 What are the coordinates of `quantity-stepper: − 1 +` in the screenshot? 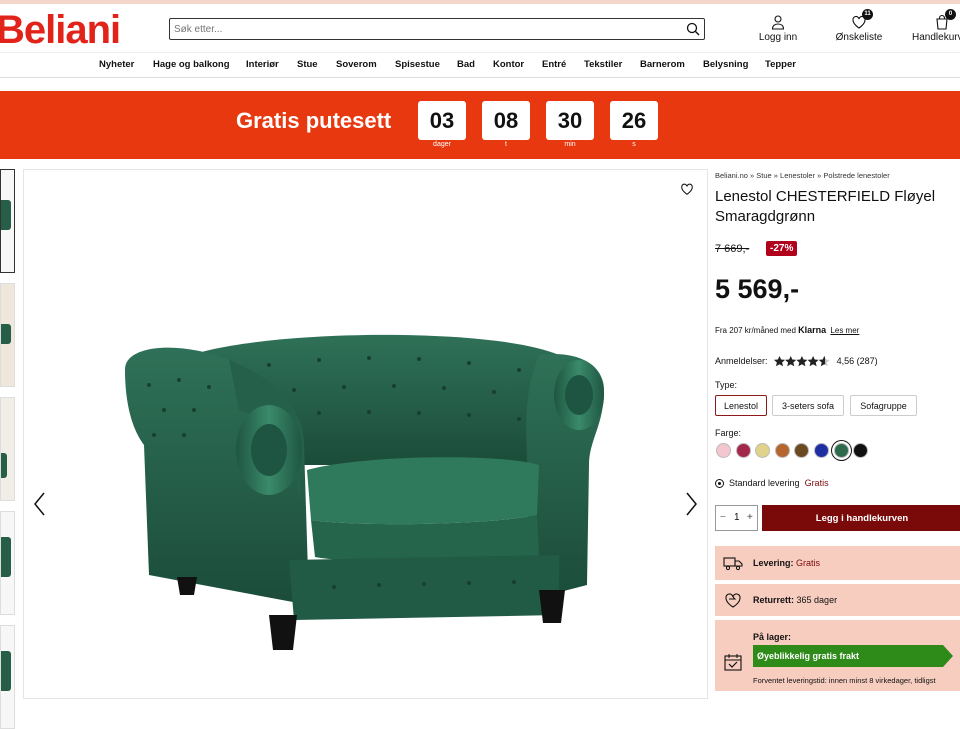 It's located at (736, 518).